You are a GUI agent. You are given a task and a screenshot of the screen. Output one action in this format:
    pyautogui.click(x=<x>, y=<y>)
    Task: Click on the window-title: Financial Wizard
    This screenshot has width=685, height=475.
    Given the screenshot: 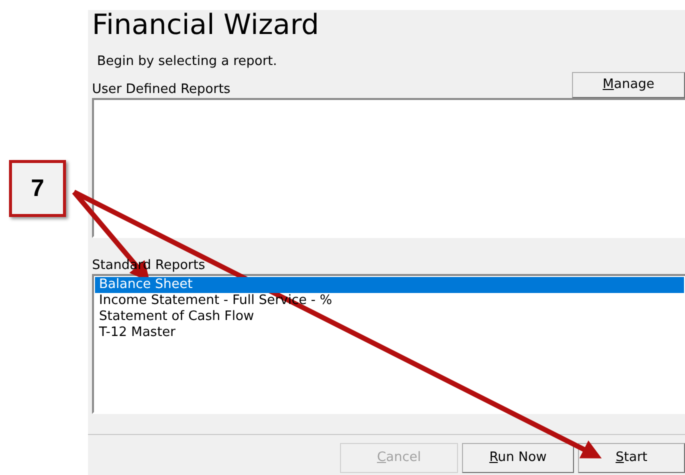 What is the action you would take?
    pyautogui.click(x=206, y=25)
    